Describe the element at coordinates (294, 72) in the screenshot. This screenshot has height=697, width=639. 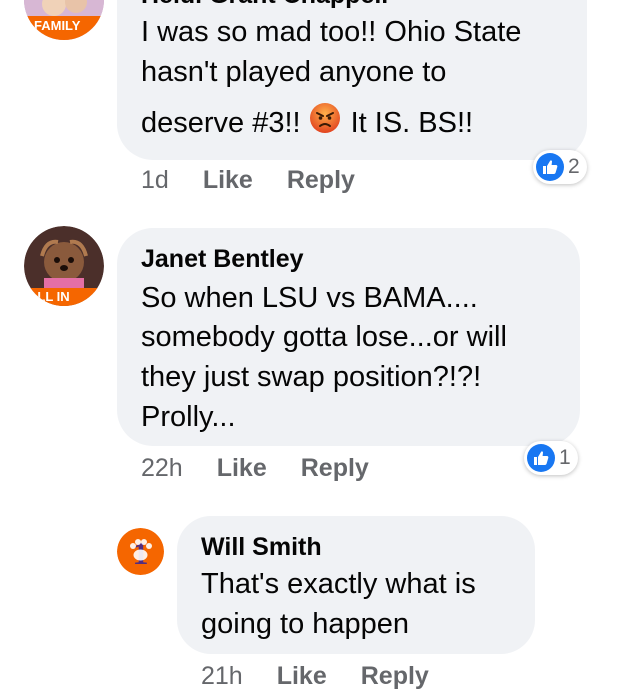
I see `comment-text-line: hasn't played anyone to` at that location.